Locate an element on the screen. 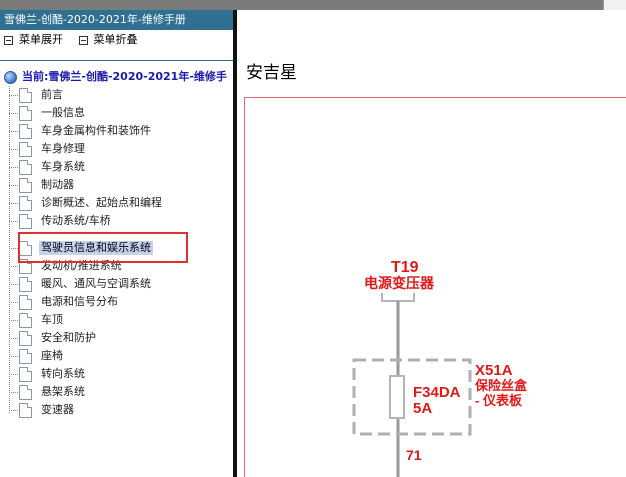 The width and height of the screenshot is (626, 477). tree-item-suspension: 悬架系统 is located at coordinates (48, 392).